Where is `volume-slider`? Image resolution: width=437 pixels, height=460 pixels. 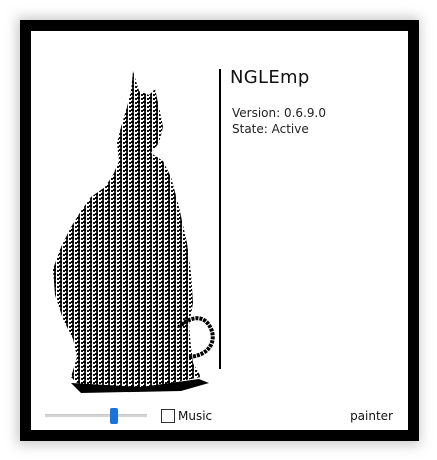 volume-slider is located at coordinates (96, 416).